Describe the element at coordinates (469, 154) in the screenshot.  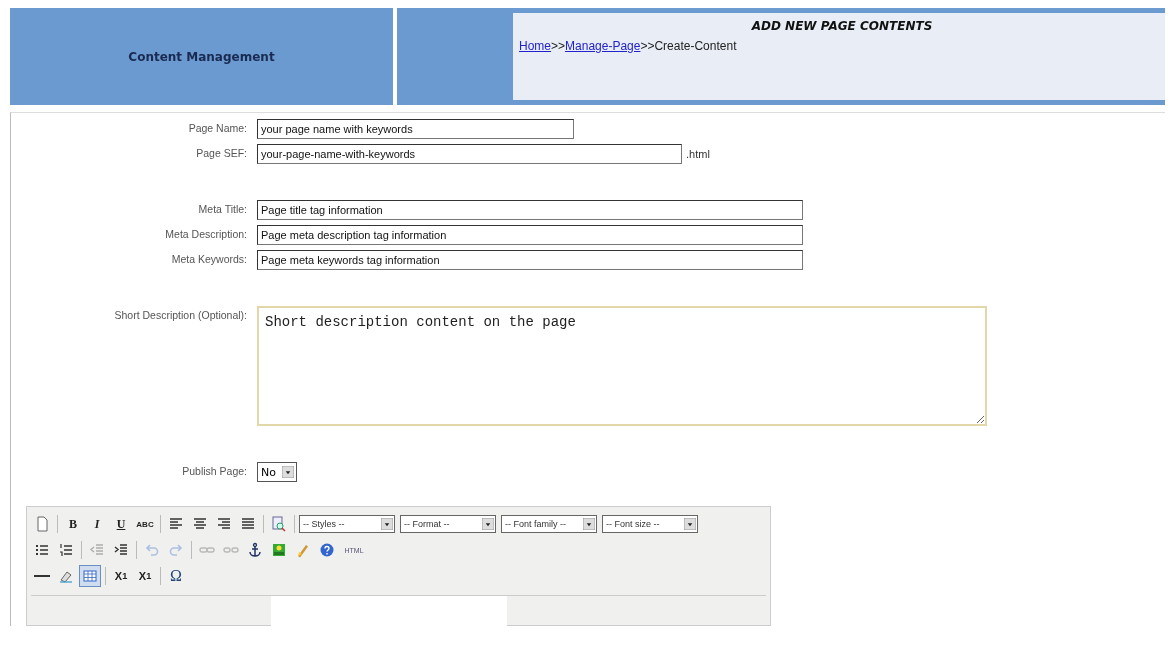
I see `input-field: your-page-name-with-keywords` at that location.